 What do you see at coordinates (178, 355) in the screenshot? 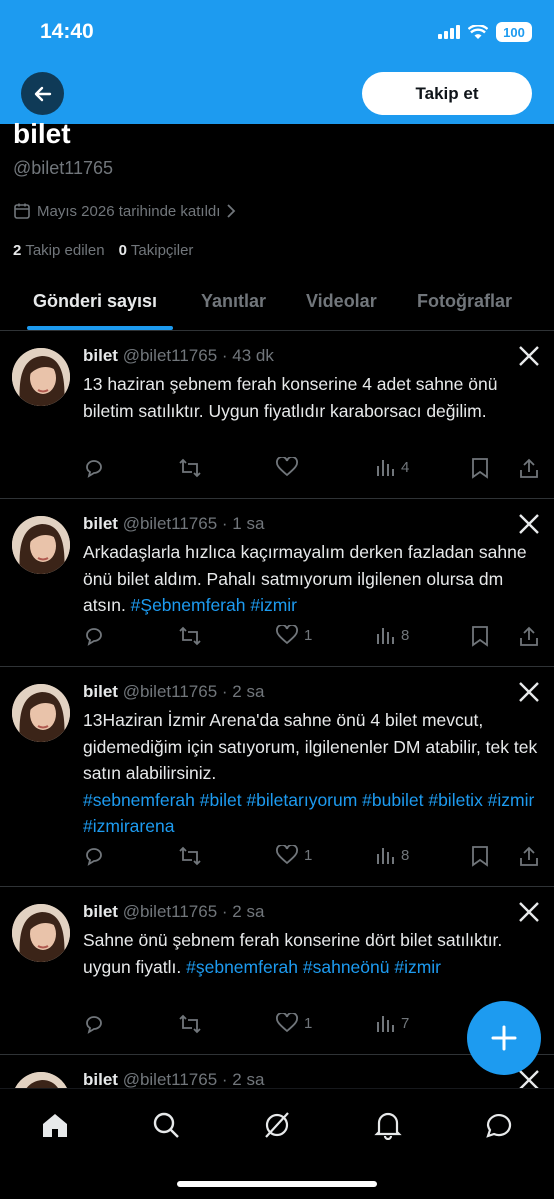
I see `tweet-header: bilet @bilet11765 · 43 dk` at bounding box center [178, 355].